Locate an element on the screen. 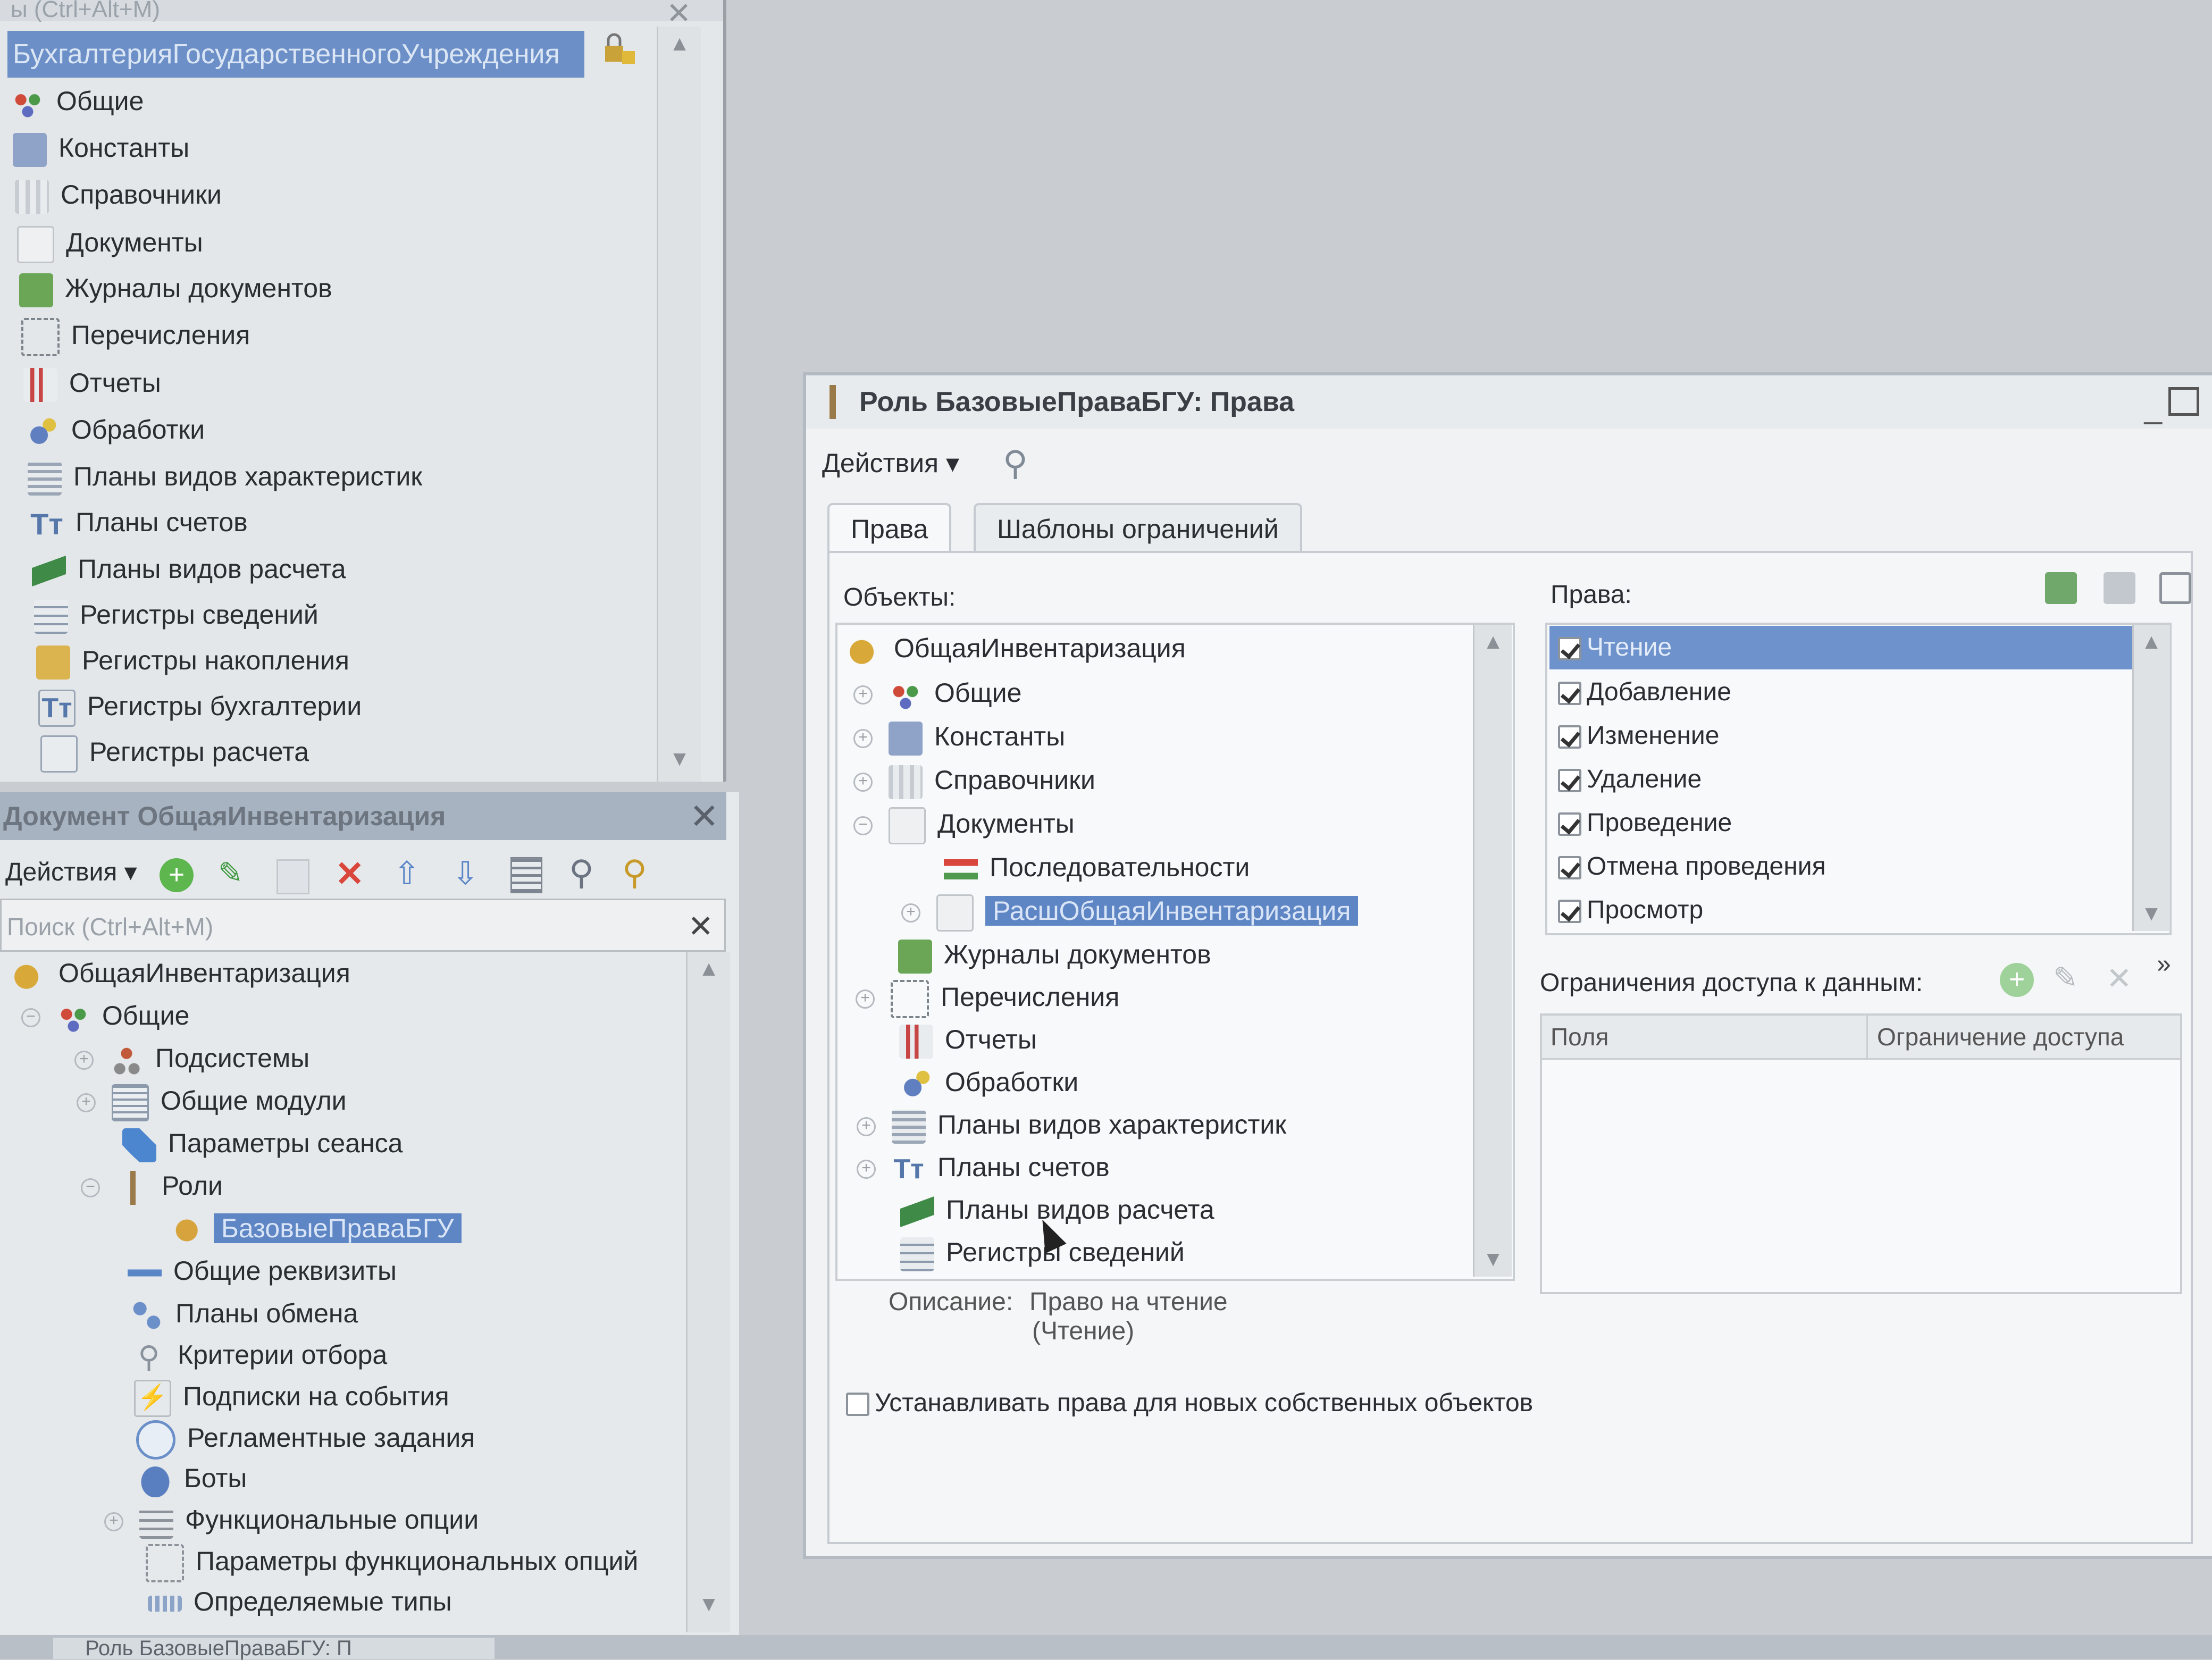 The height and width of the screenshot is (1660, 2212). tree-item-calculation-registers: Регистры расчета is located at coordinates (174, 752).